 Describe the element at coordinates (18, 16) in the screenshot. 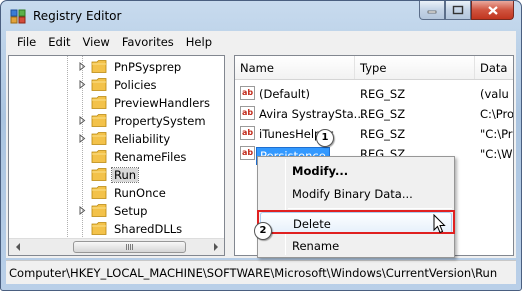

I see `registry-editor-icon` at that location.